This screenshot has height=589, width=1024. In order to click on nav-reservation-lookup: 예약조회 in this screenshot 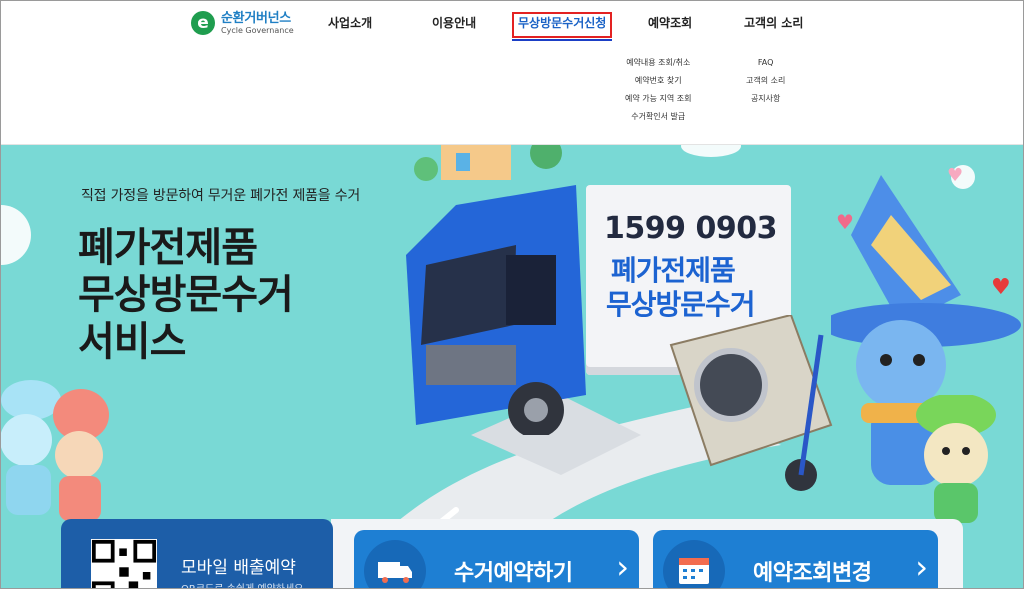, I will do `click(670, 23)`.